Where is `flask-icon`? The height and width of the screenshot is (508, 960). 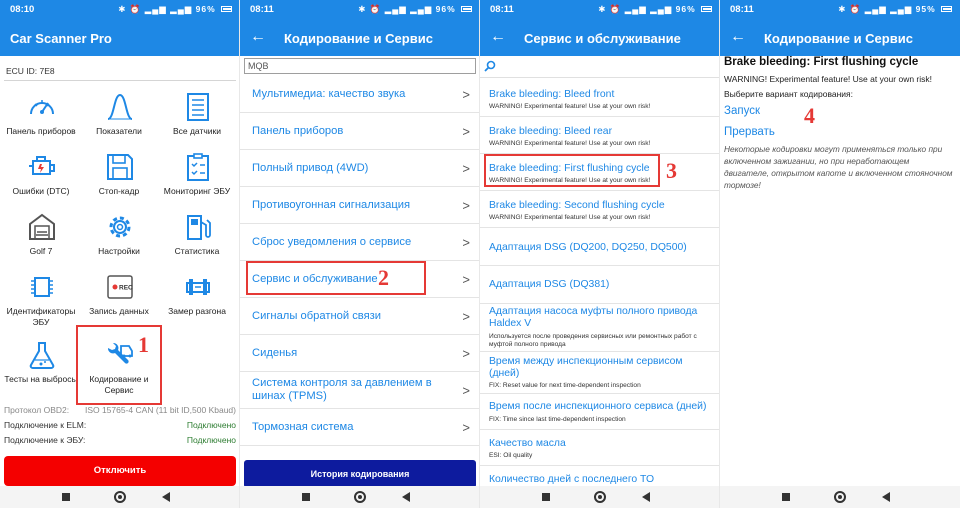
flask-icon is located at coordinates (42, 355).